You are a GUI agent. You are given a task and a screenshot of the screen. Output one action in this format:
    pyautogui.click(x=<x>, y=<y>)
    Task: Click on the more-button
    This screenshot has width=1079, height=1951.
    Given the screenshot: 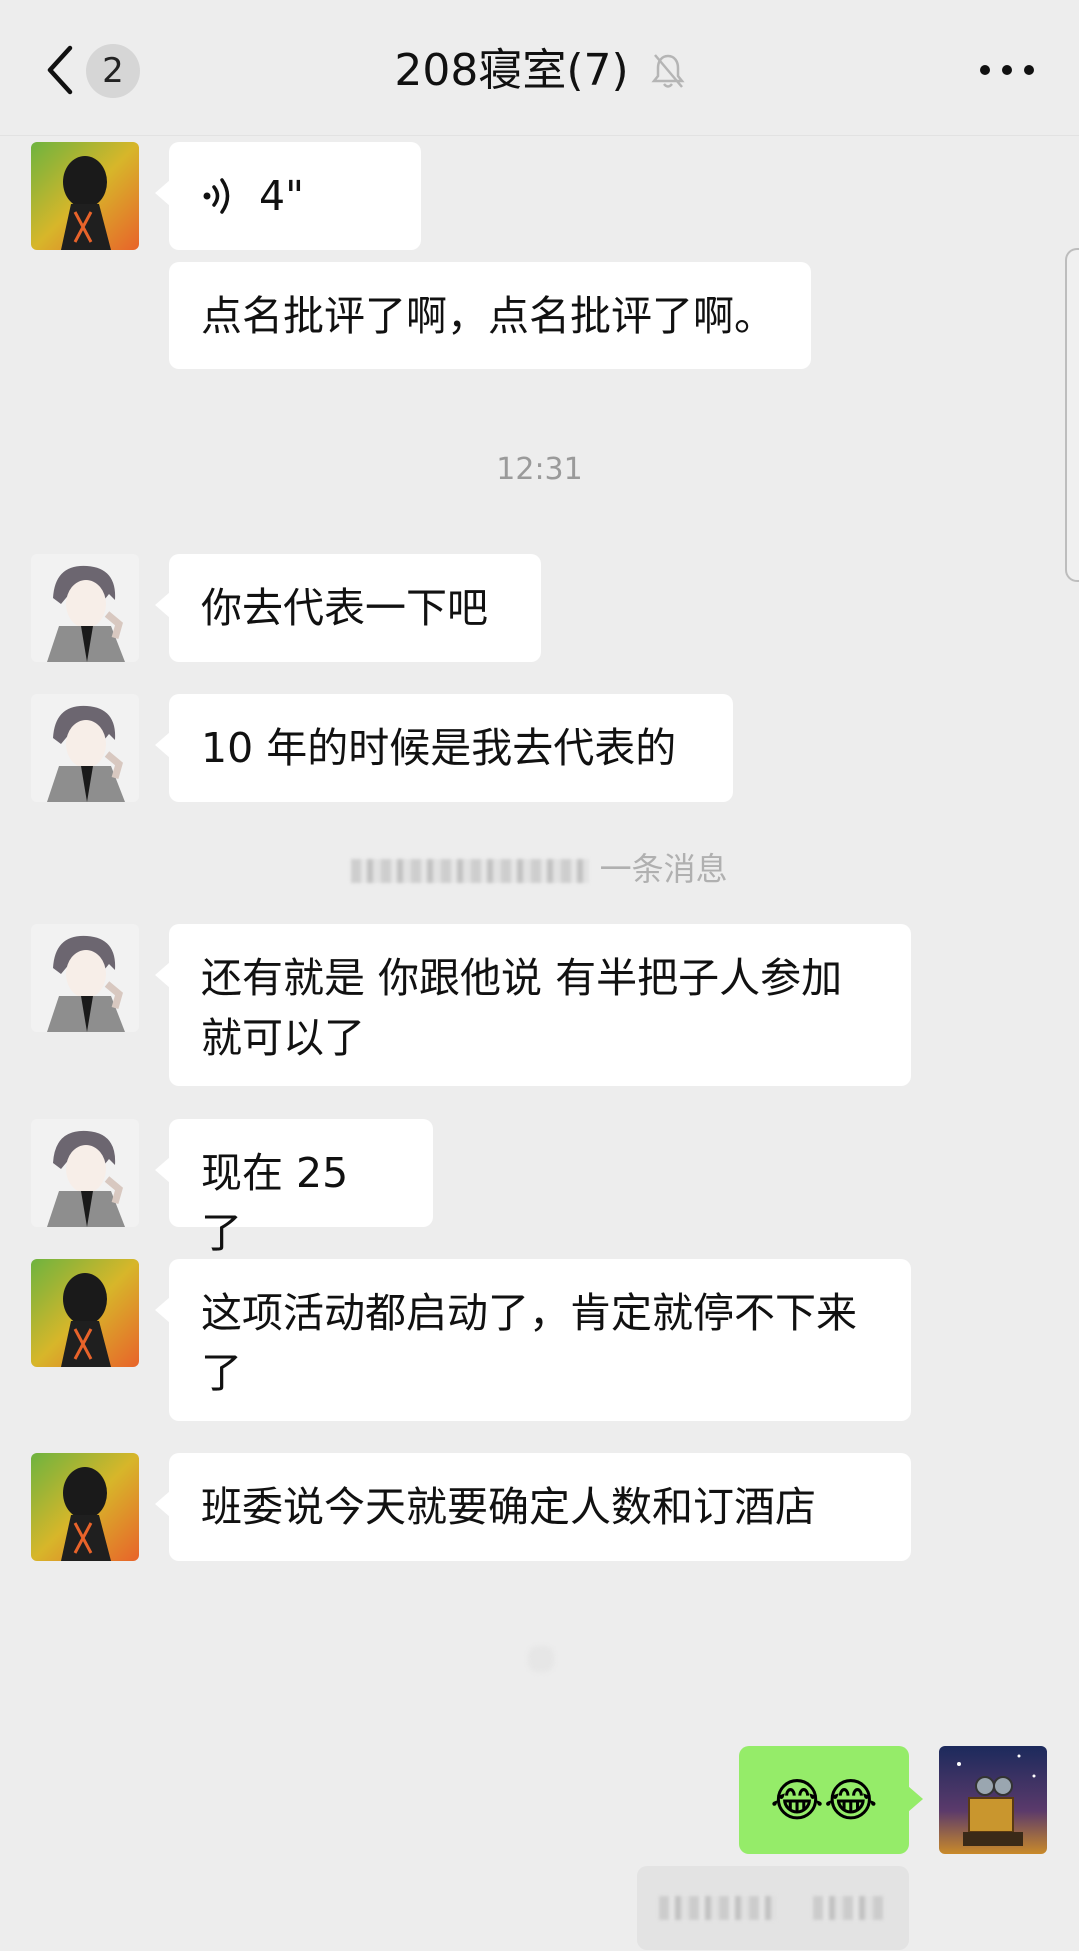 What is the action you would take?
    pyautogui.click(x=1007, y=70)
    